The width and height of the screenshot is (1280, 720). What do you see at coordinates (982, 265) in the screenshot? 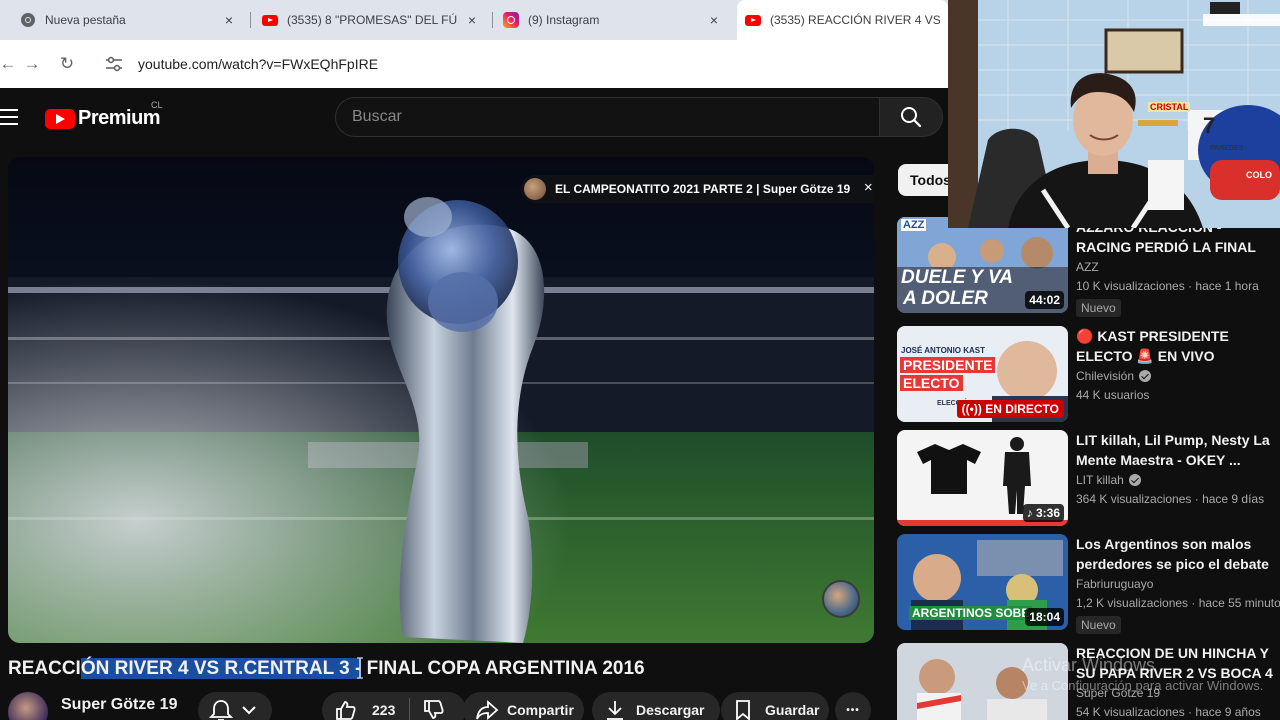
I see `video-thumbnail: AZZ DUELE Y VA A DOLER 44:02` at bounding box center [982, 265].